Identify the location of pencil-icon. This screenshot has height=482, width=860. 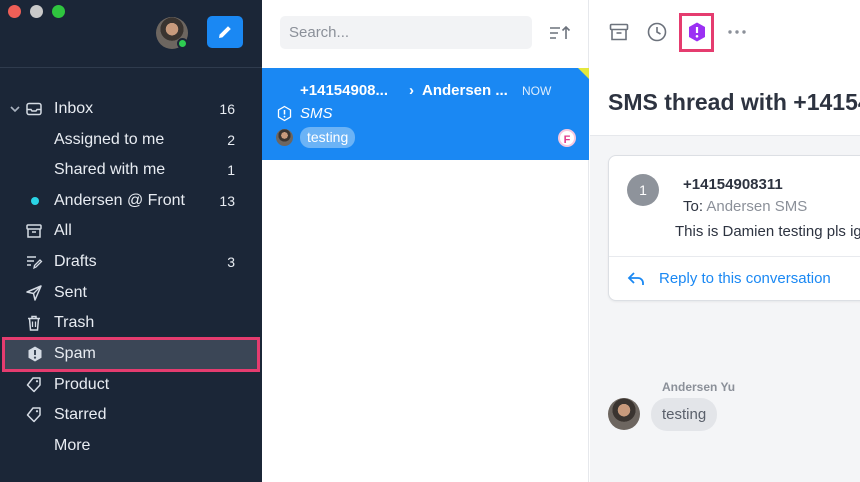
(225, 32).